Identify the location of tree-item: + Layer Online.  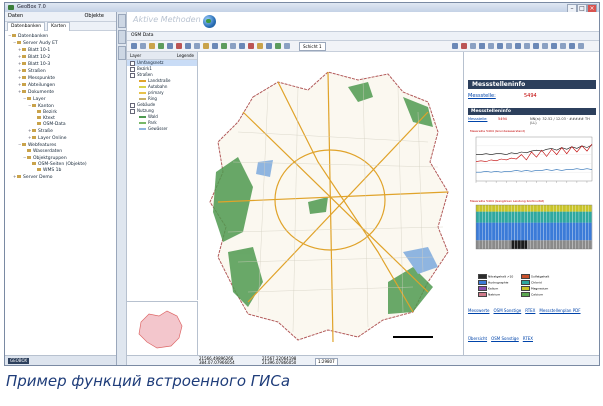
(60, 138).